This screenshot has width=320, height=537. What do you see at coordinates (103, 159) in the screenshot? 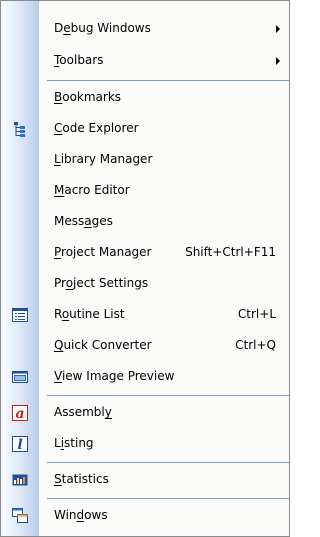
I see `menu-item-label: Library Manager` at bounding box center [103, 159].